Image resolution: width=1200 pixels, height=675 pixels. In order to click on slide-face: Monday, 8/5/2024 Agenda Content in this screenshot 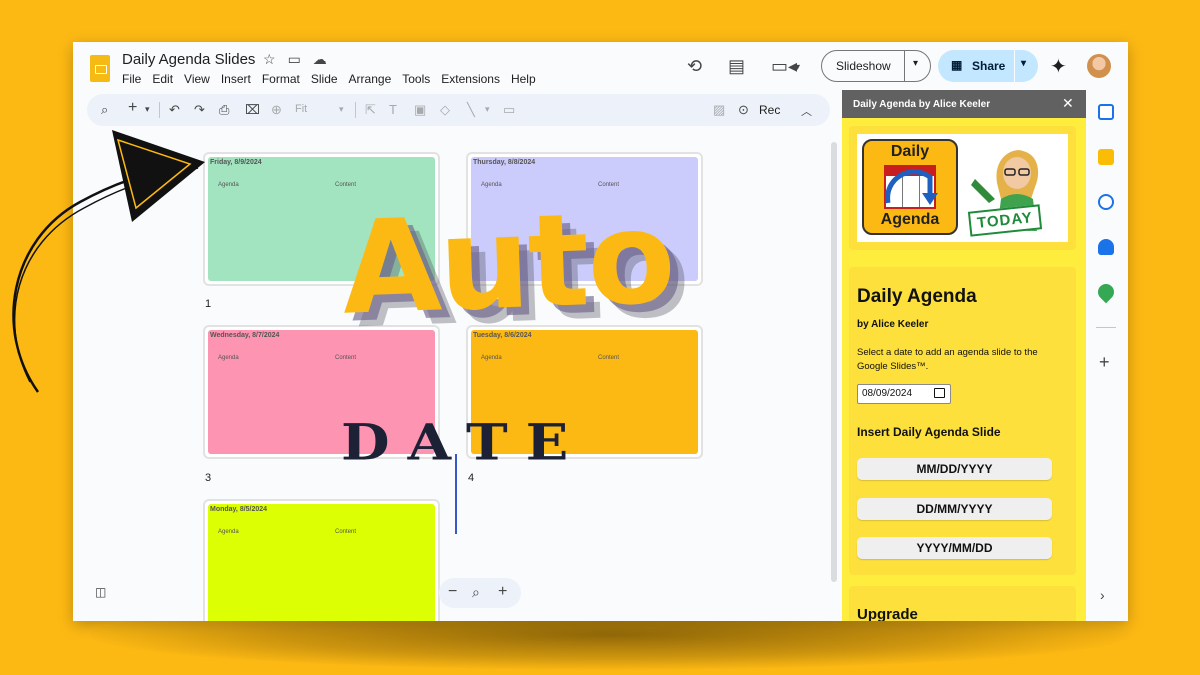, I will do `click(321, 562)`.